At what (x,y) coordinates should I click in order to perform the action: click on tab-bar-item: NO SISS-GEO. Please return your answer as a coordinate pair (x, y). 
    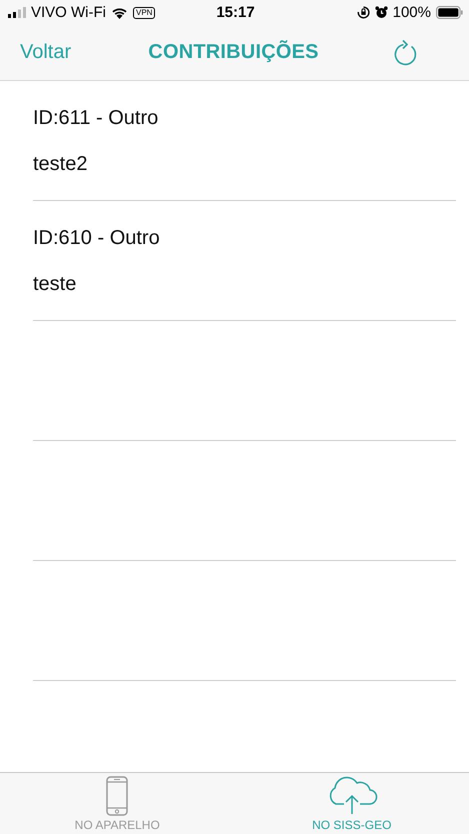
    Looking at the image, I should click on (351, 803).